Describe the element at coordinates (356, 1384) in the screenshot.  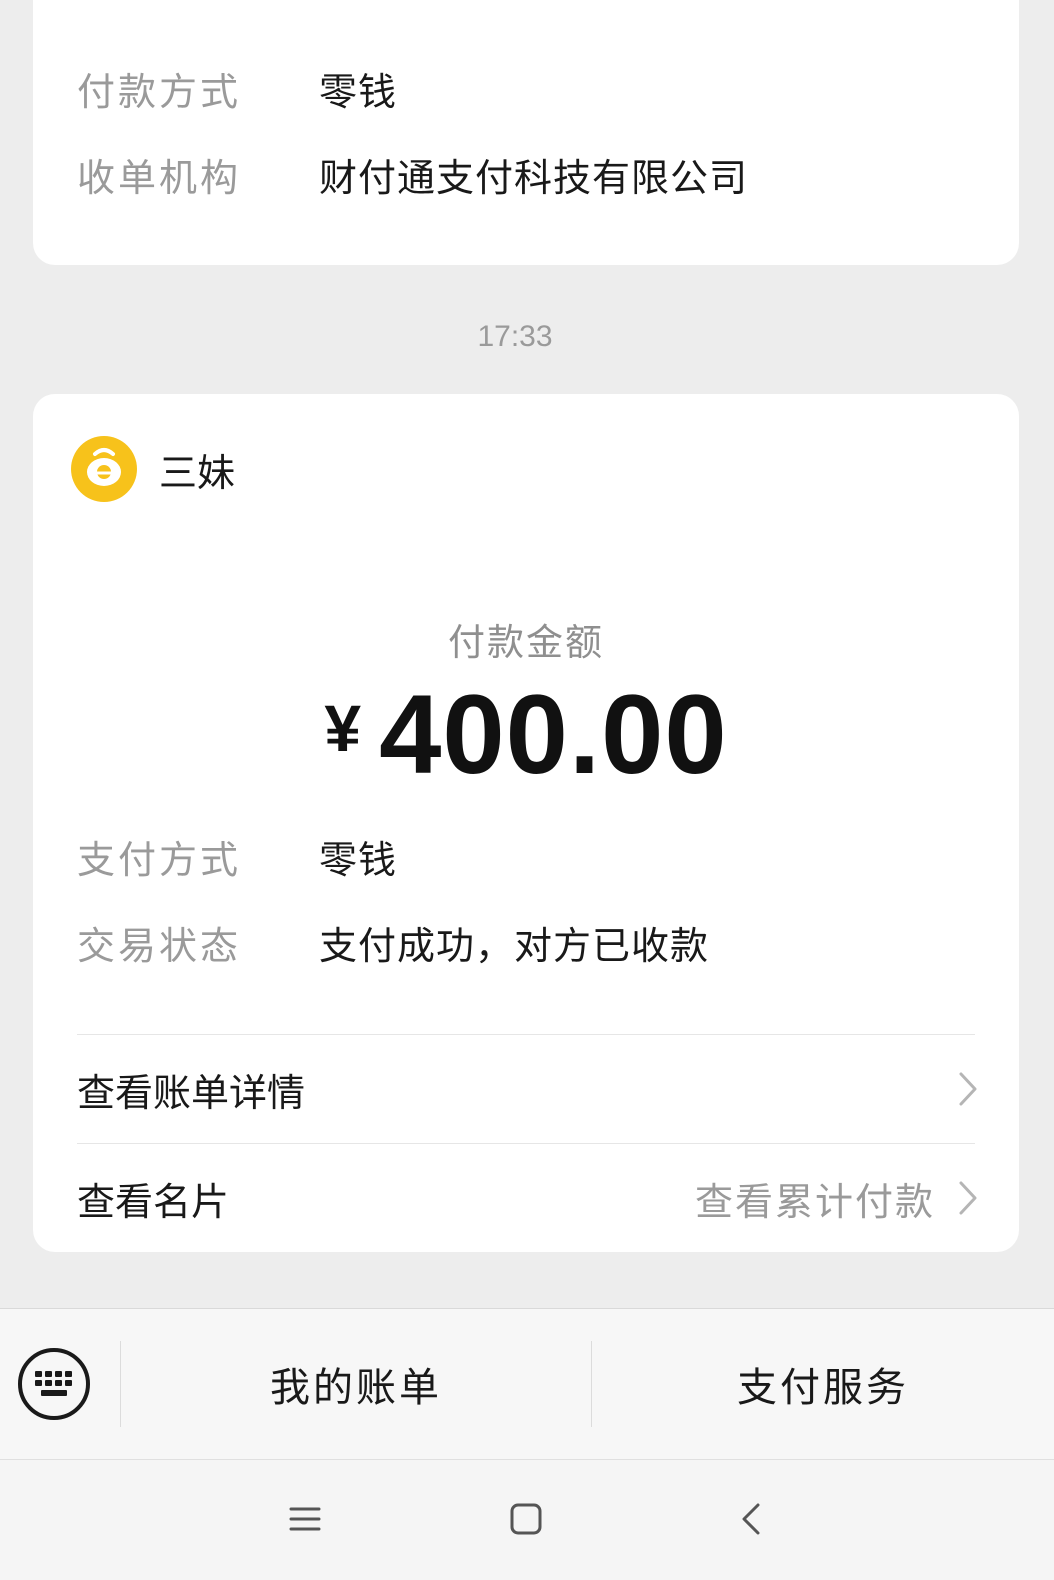
I see `my-bills-menu: 我的账单` at that location.